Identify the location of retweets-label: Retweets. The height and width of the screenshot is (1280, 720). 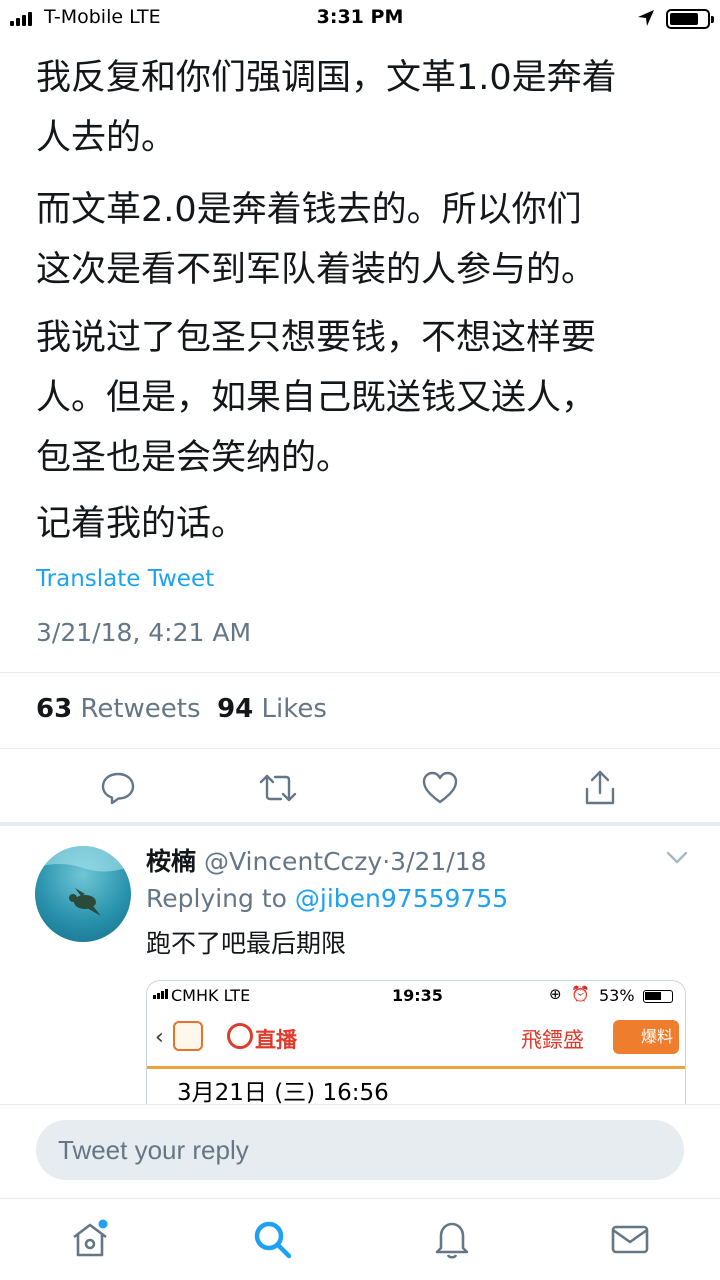
(140, 709).